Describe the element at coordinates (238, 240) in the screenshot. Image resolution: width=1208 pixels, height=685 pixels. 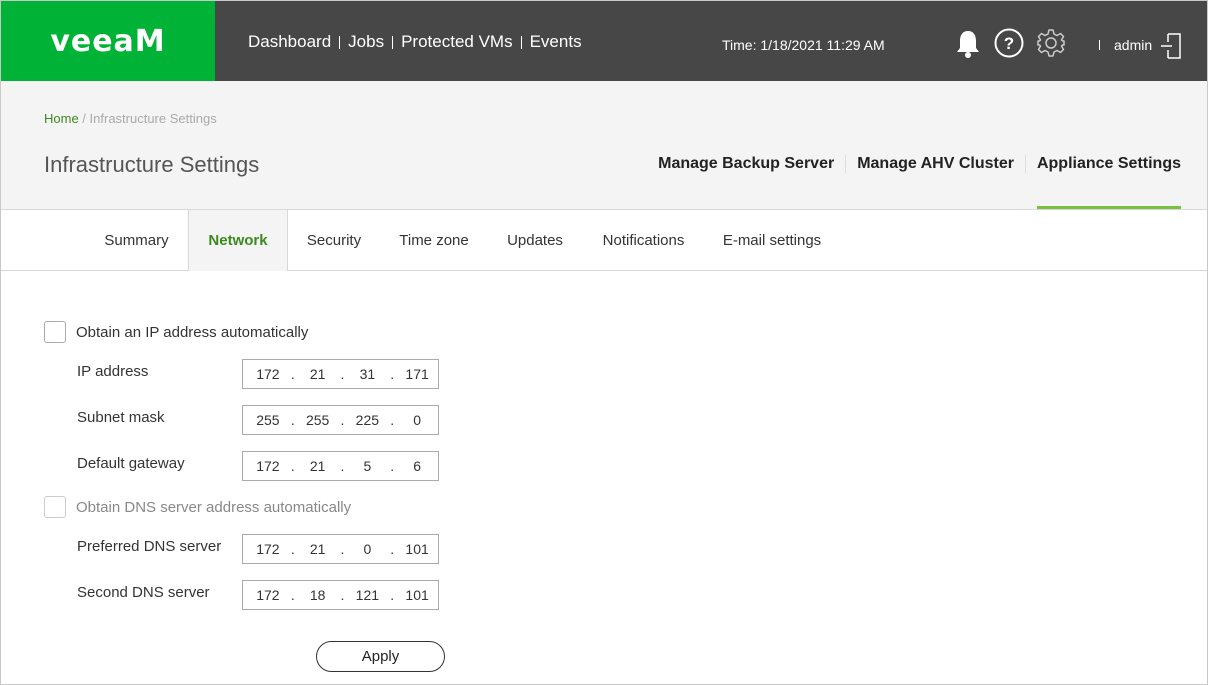
I see `subtab-network: Network` at that location.